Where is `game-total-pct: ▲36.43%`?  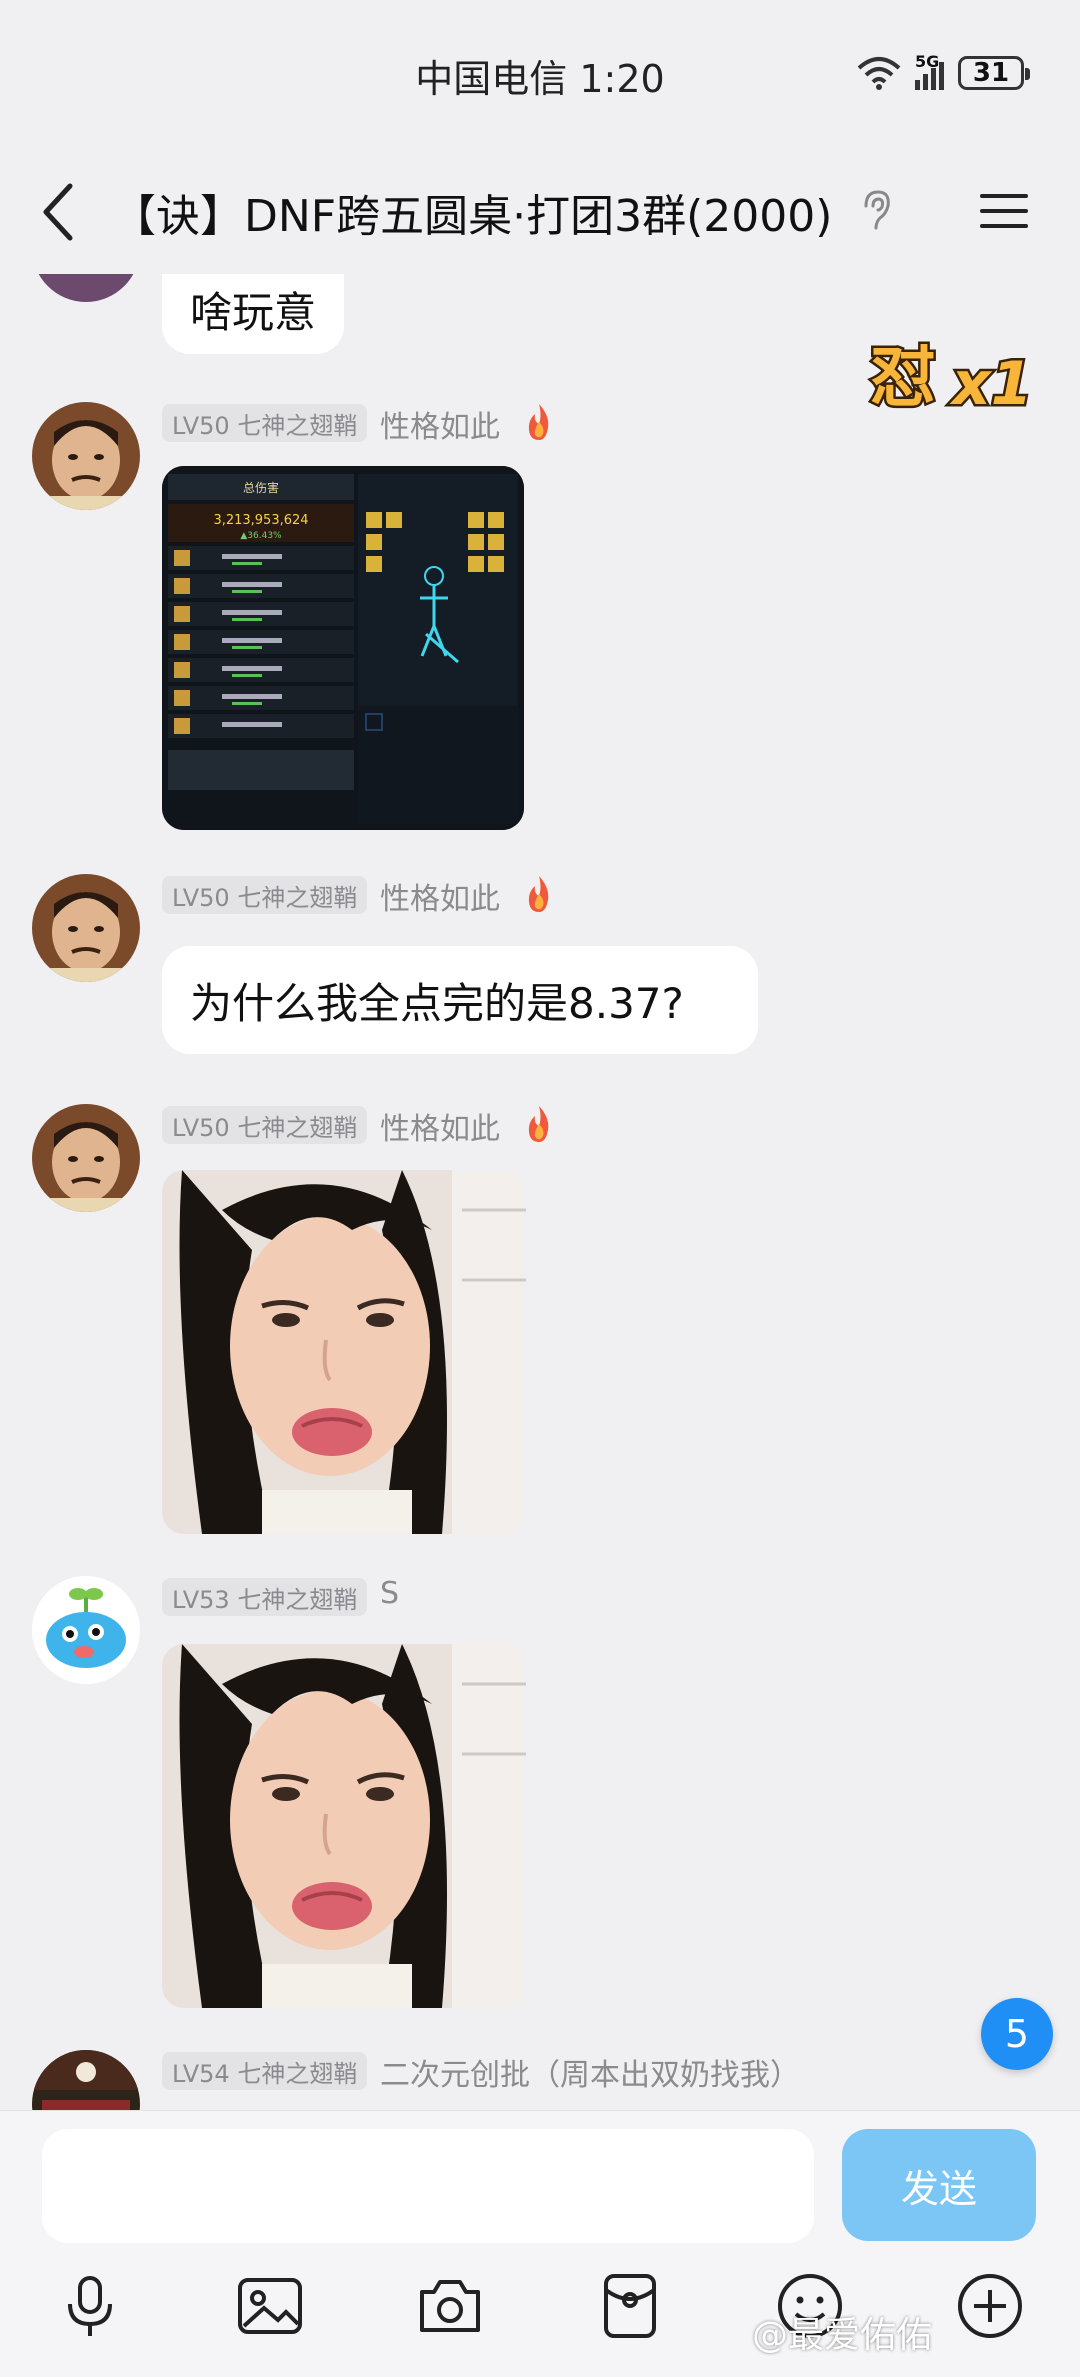 game-total-pct: ▲36.43% is located at coordinates (261, 536).